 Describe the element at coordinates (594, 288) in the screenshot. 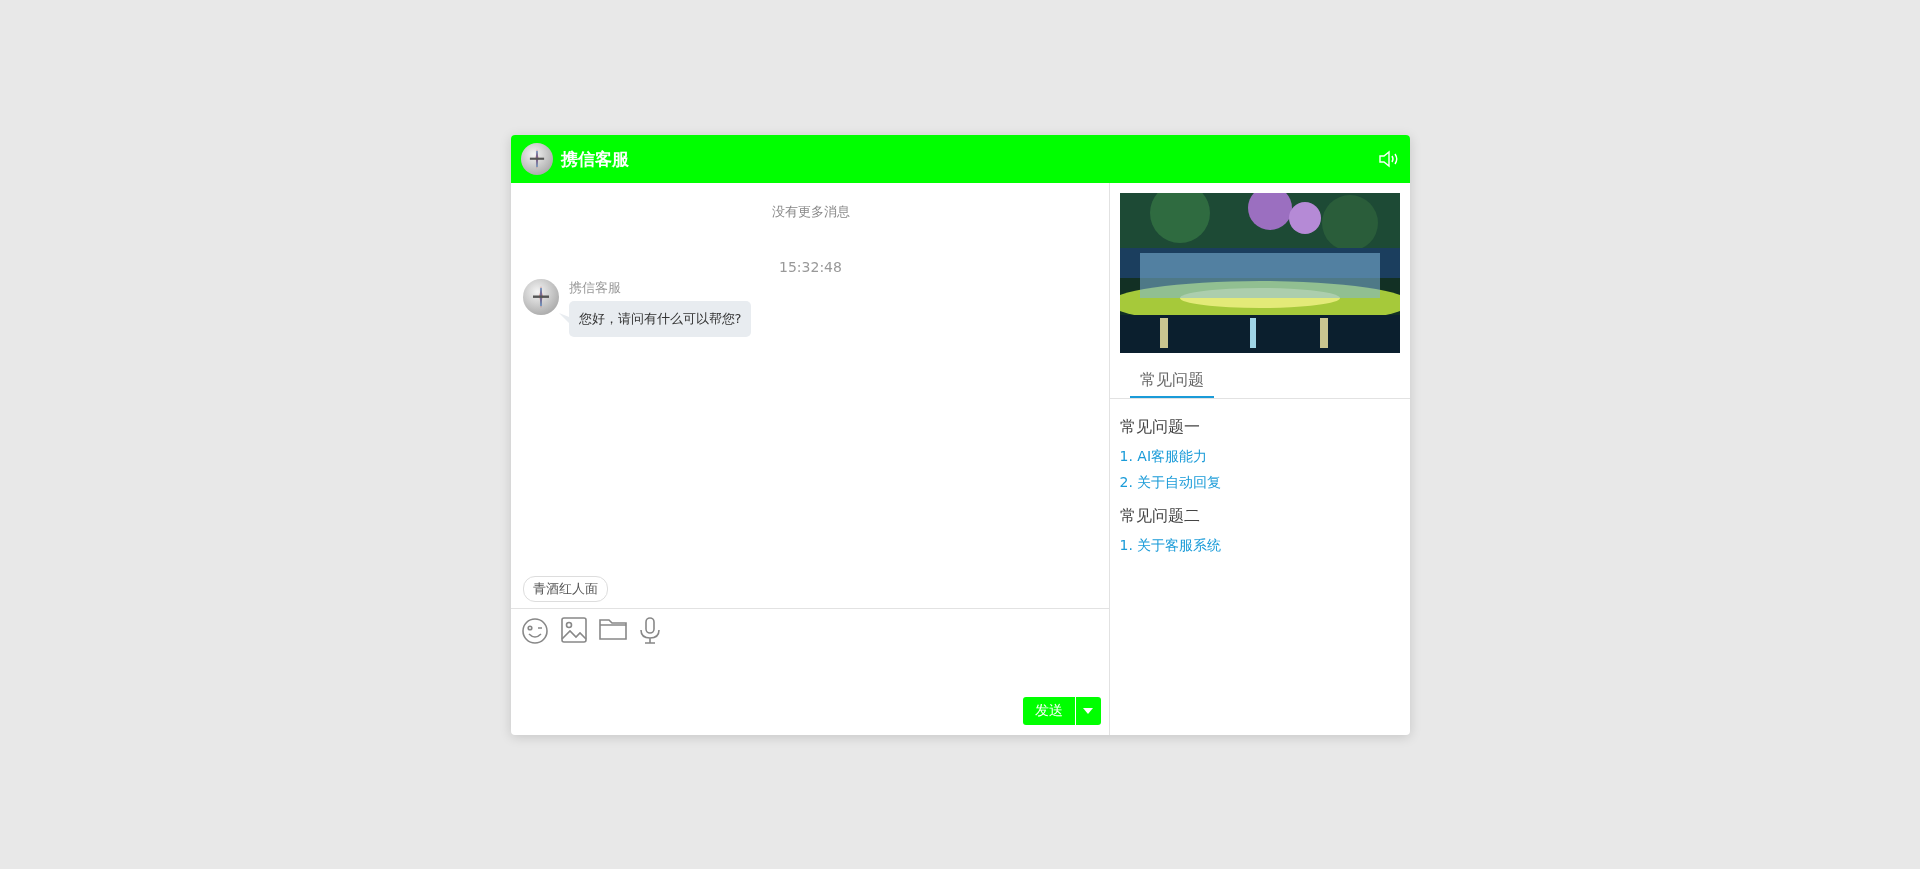

I see `sender-name: 携信客服` at that location.